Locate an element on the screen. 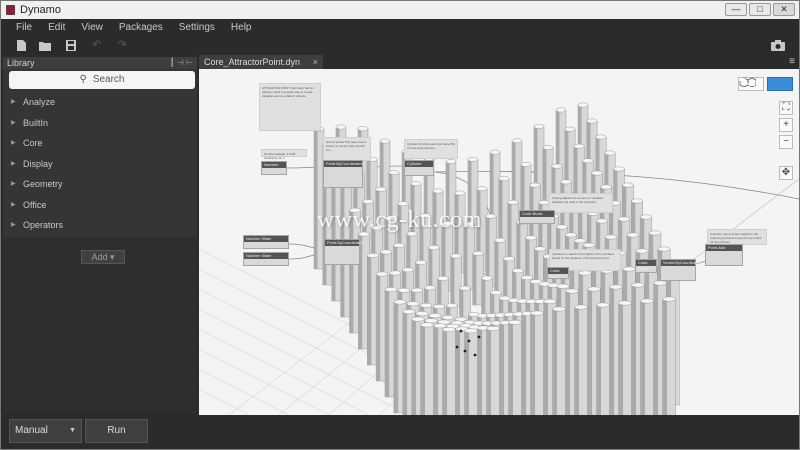 The image size is (800, 450). node-number-slider-2: Number Slider is located at coordinates (266, 259).